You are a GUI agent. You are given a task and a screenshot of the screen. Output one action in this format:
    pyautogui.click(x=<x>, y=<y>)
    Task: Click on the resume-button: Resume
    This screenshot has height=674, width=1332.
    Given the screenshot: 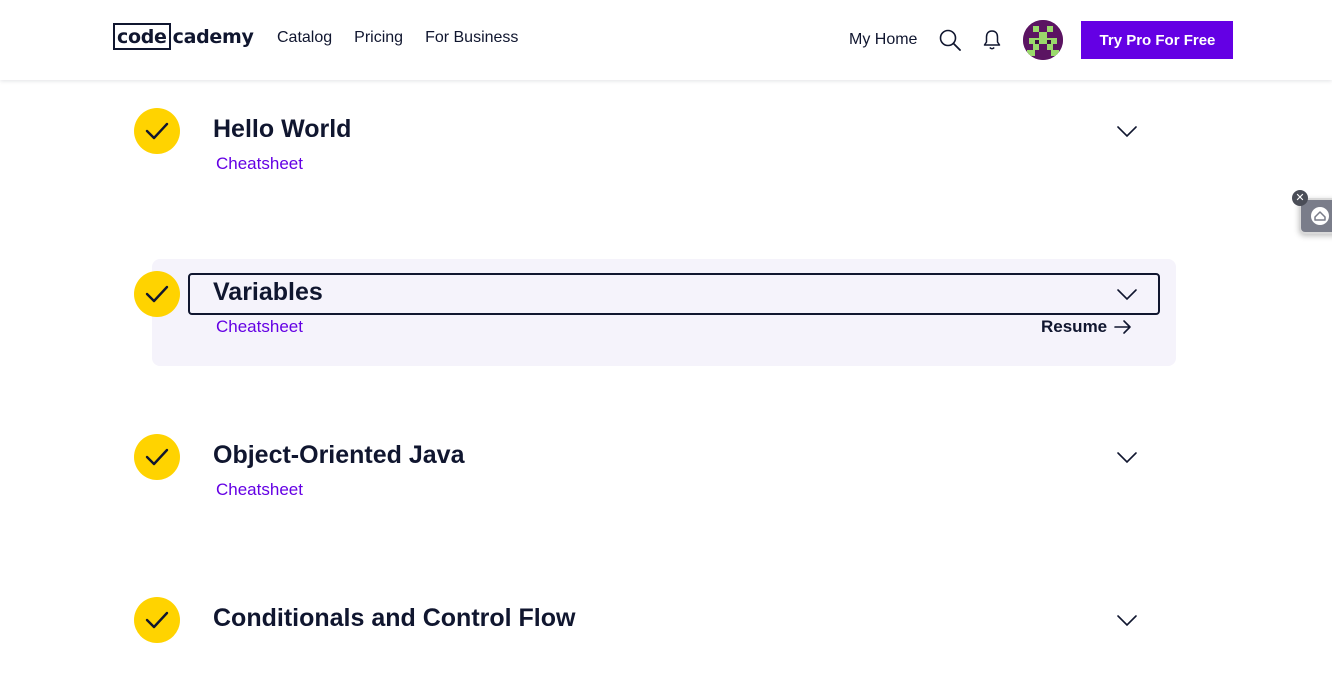 What is the action you would take?
    pyautogui.click(x=1086, y=327)
    